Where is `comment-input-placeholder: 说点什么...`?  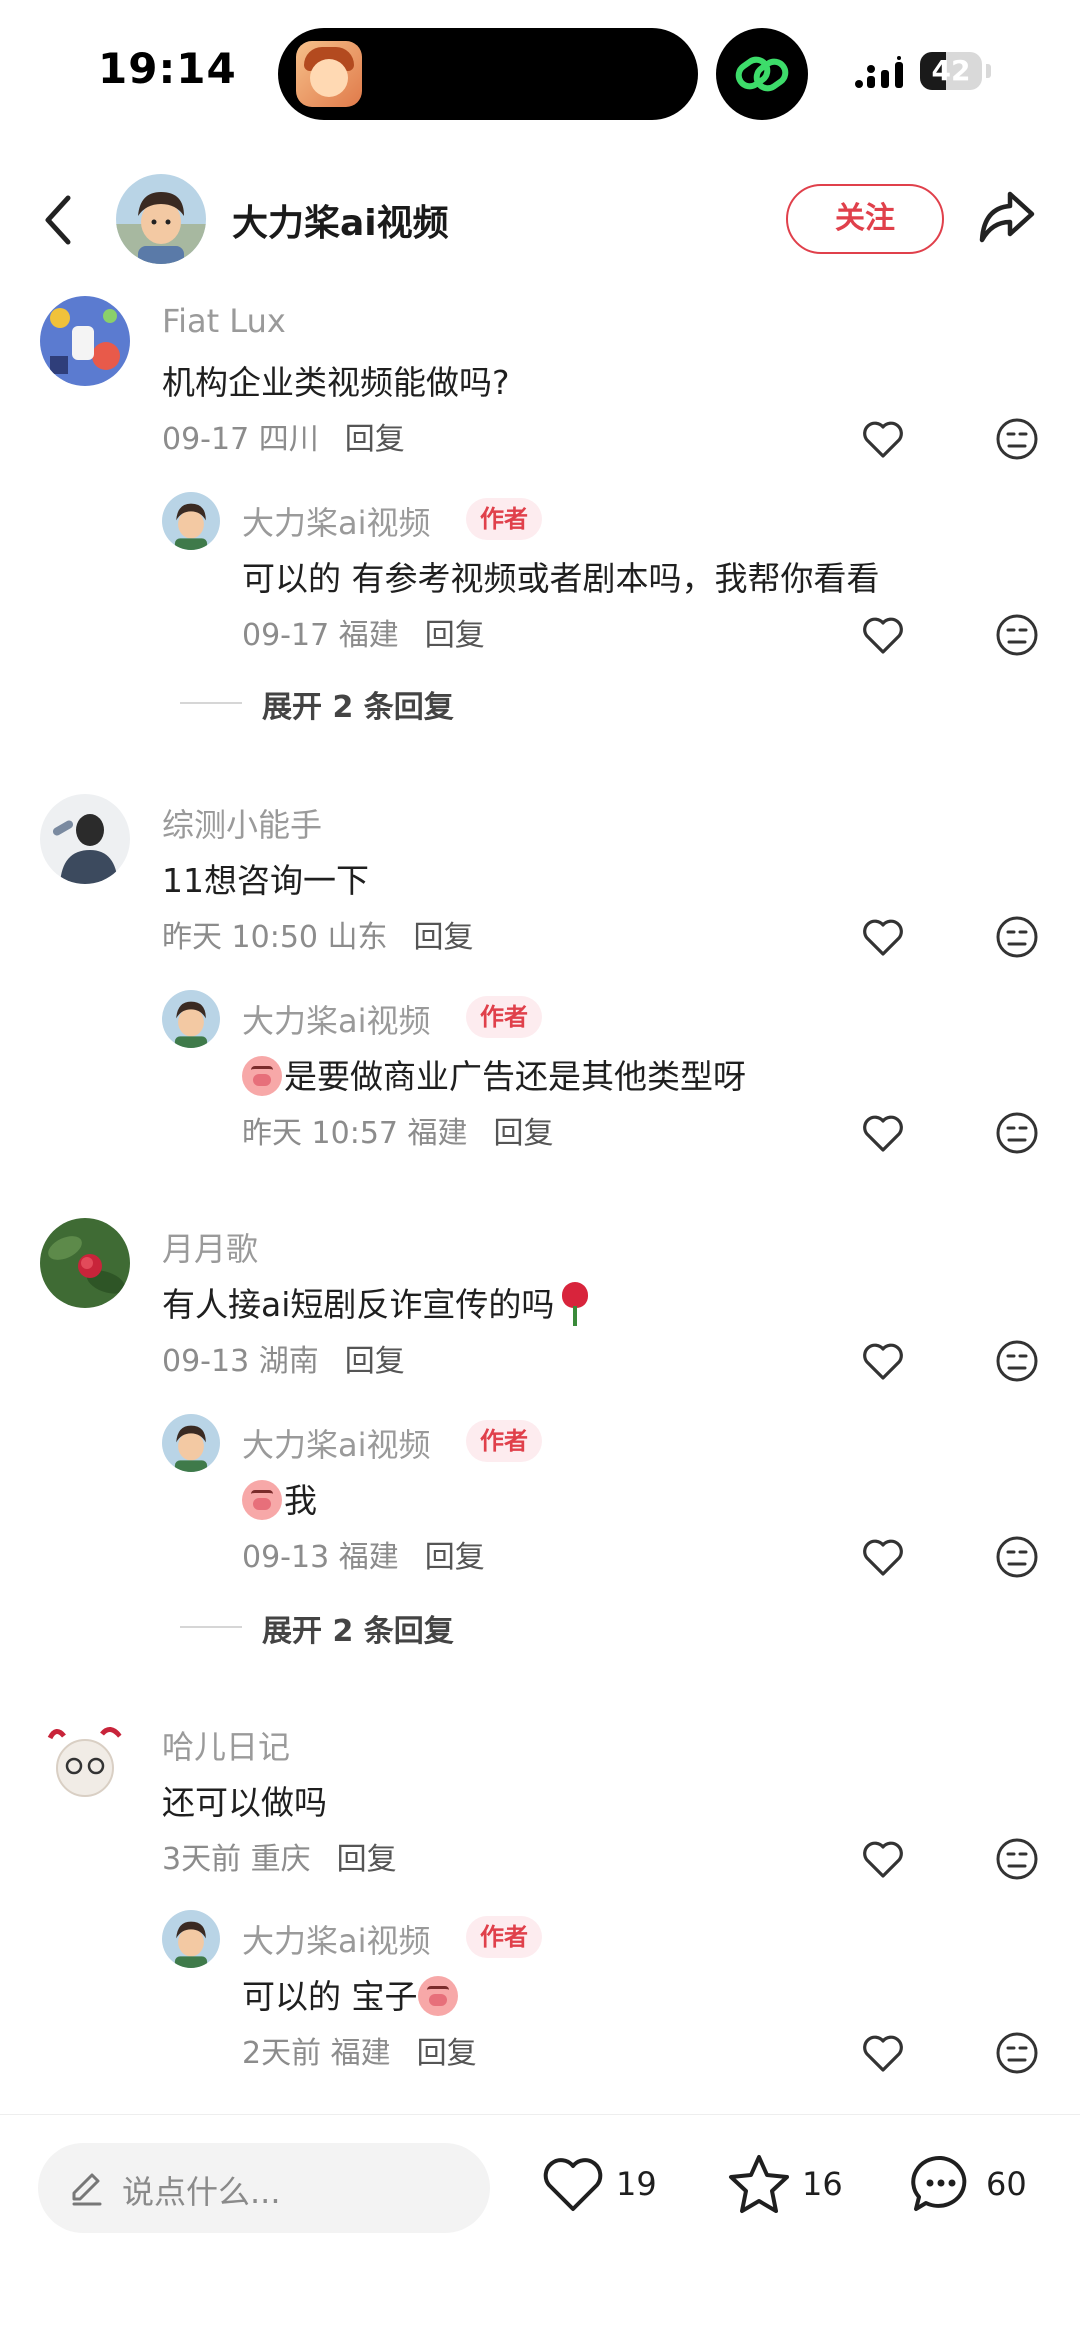
comment-input-placeholder: 说点什么... is located at coordinates (201, 2192).